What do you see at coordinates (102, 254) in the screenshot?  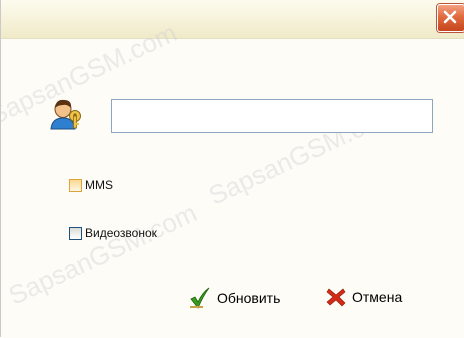 I see `watermark: SapsanGSM.com` at bounding box center [102, 254].